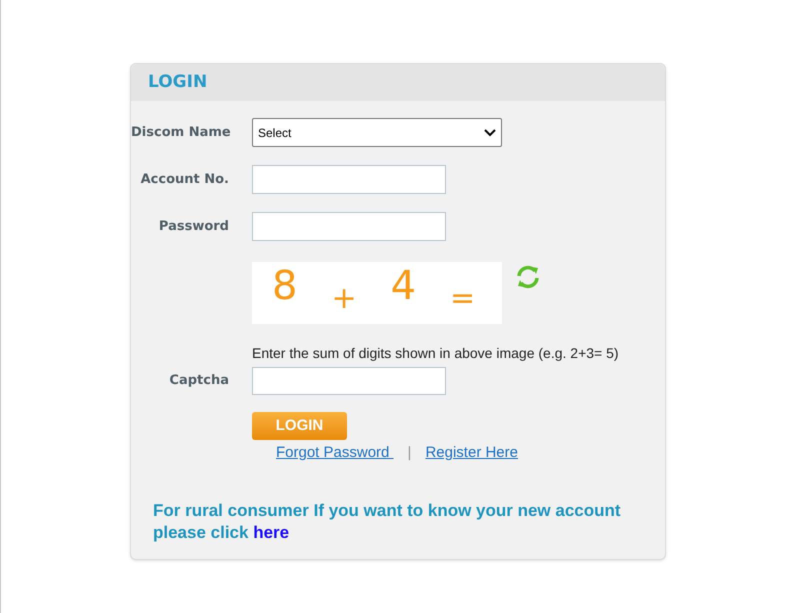 The image size is (787, 613). I want to click on captcha-image: 8 + 4 =, so click(377, 293).